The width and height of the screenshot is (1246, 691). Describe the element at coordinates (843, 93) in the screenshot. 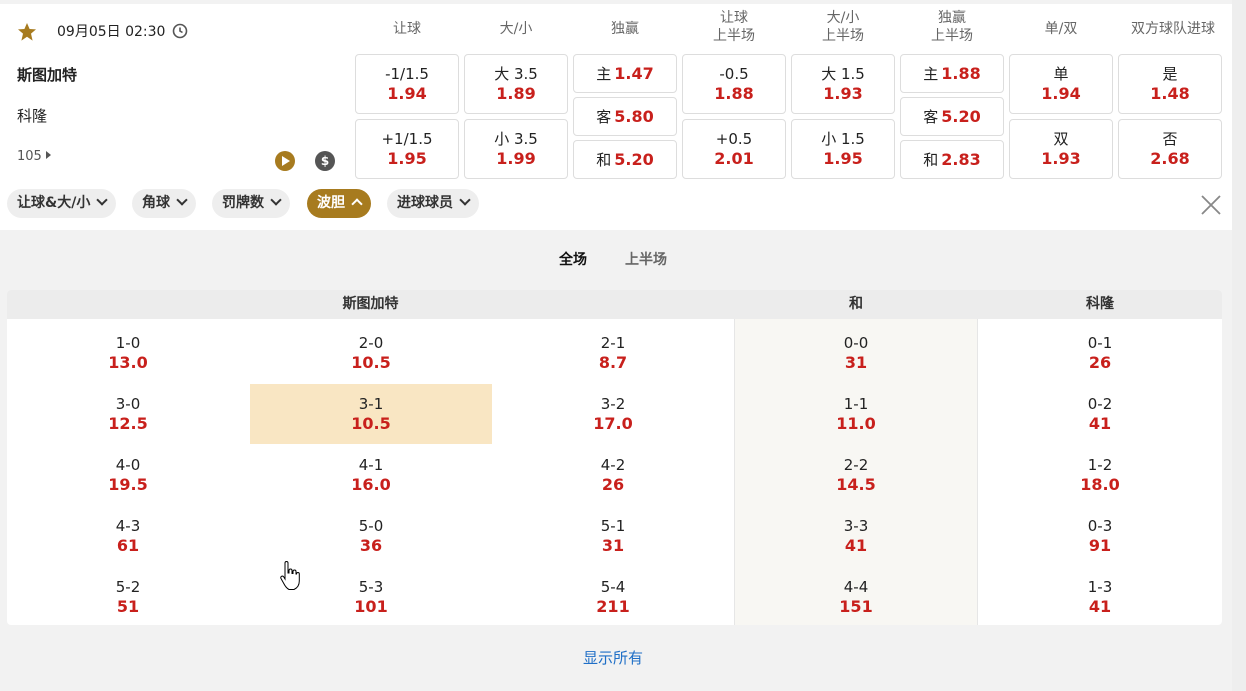

I see `odds-value: 1.93` at that location.